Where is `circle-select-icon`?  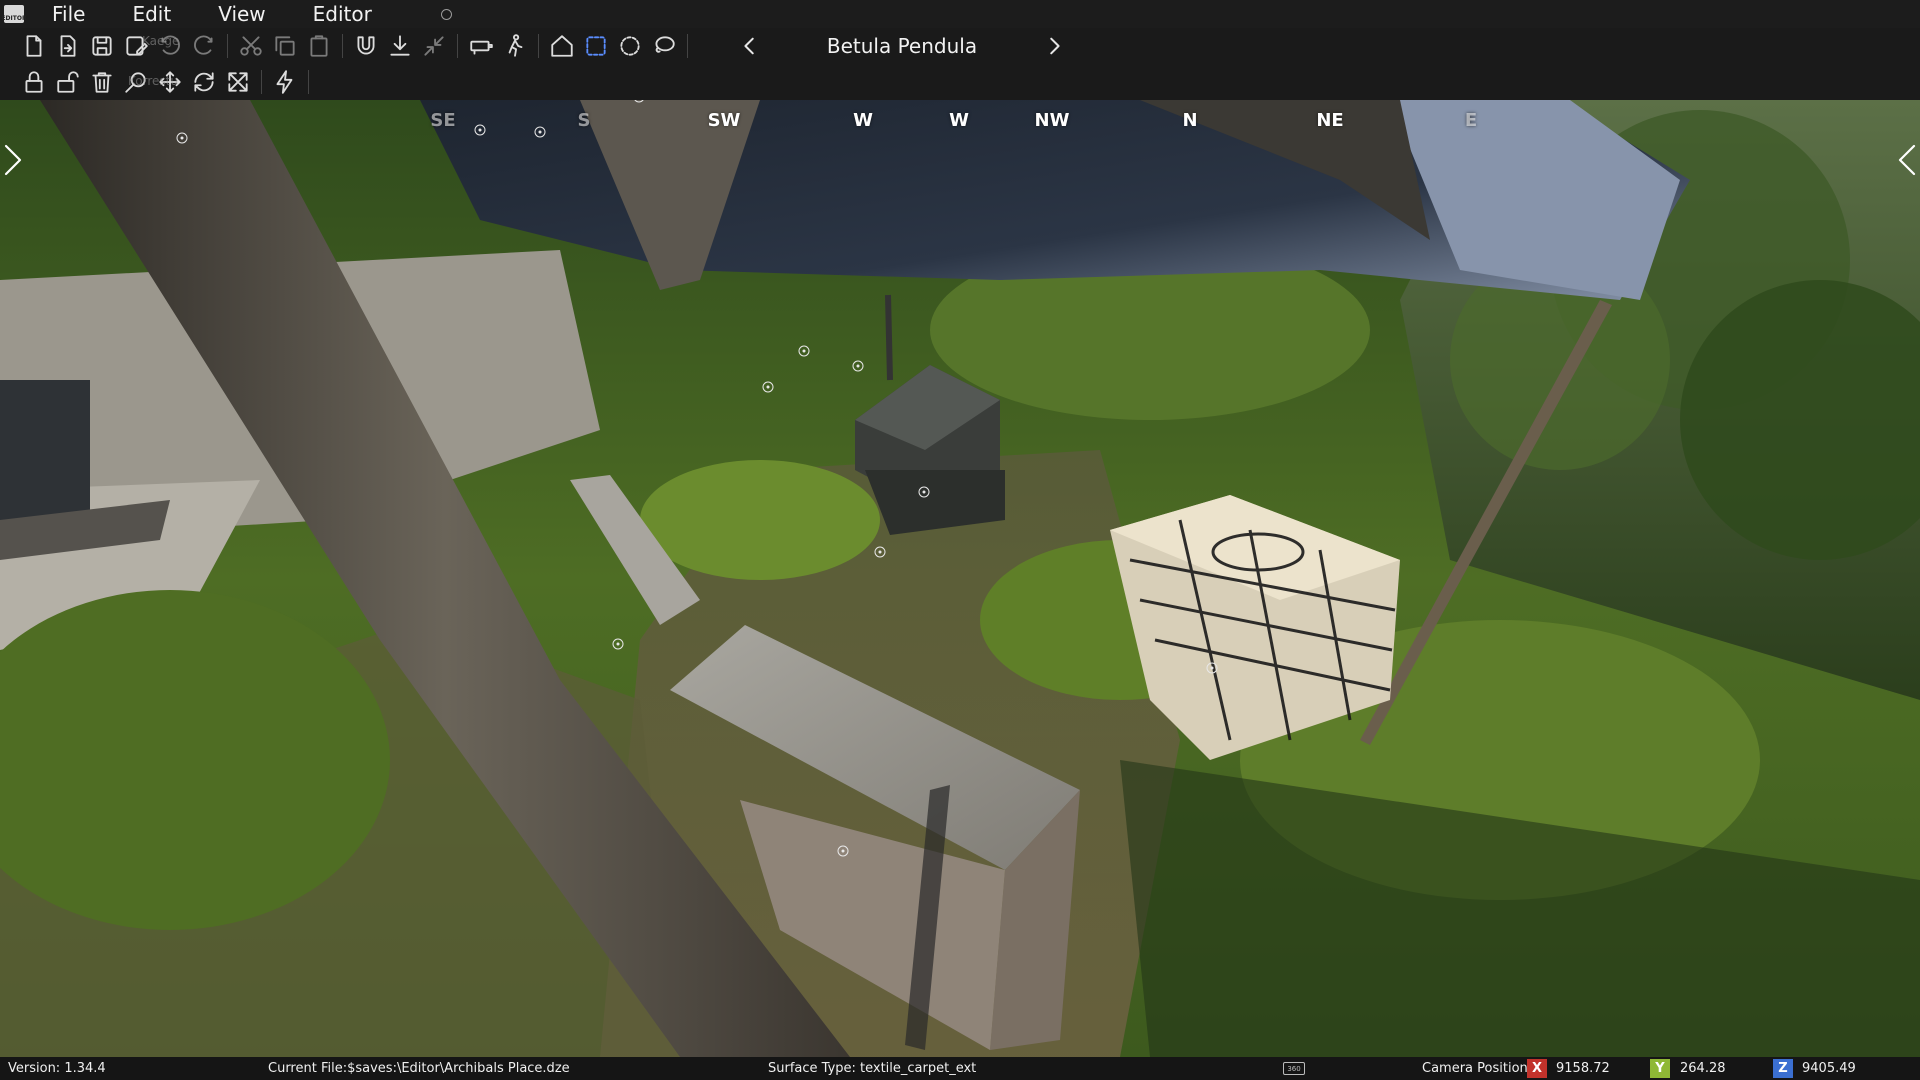
circle-select-icon is located at coordinates (630, 46).